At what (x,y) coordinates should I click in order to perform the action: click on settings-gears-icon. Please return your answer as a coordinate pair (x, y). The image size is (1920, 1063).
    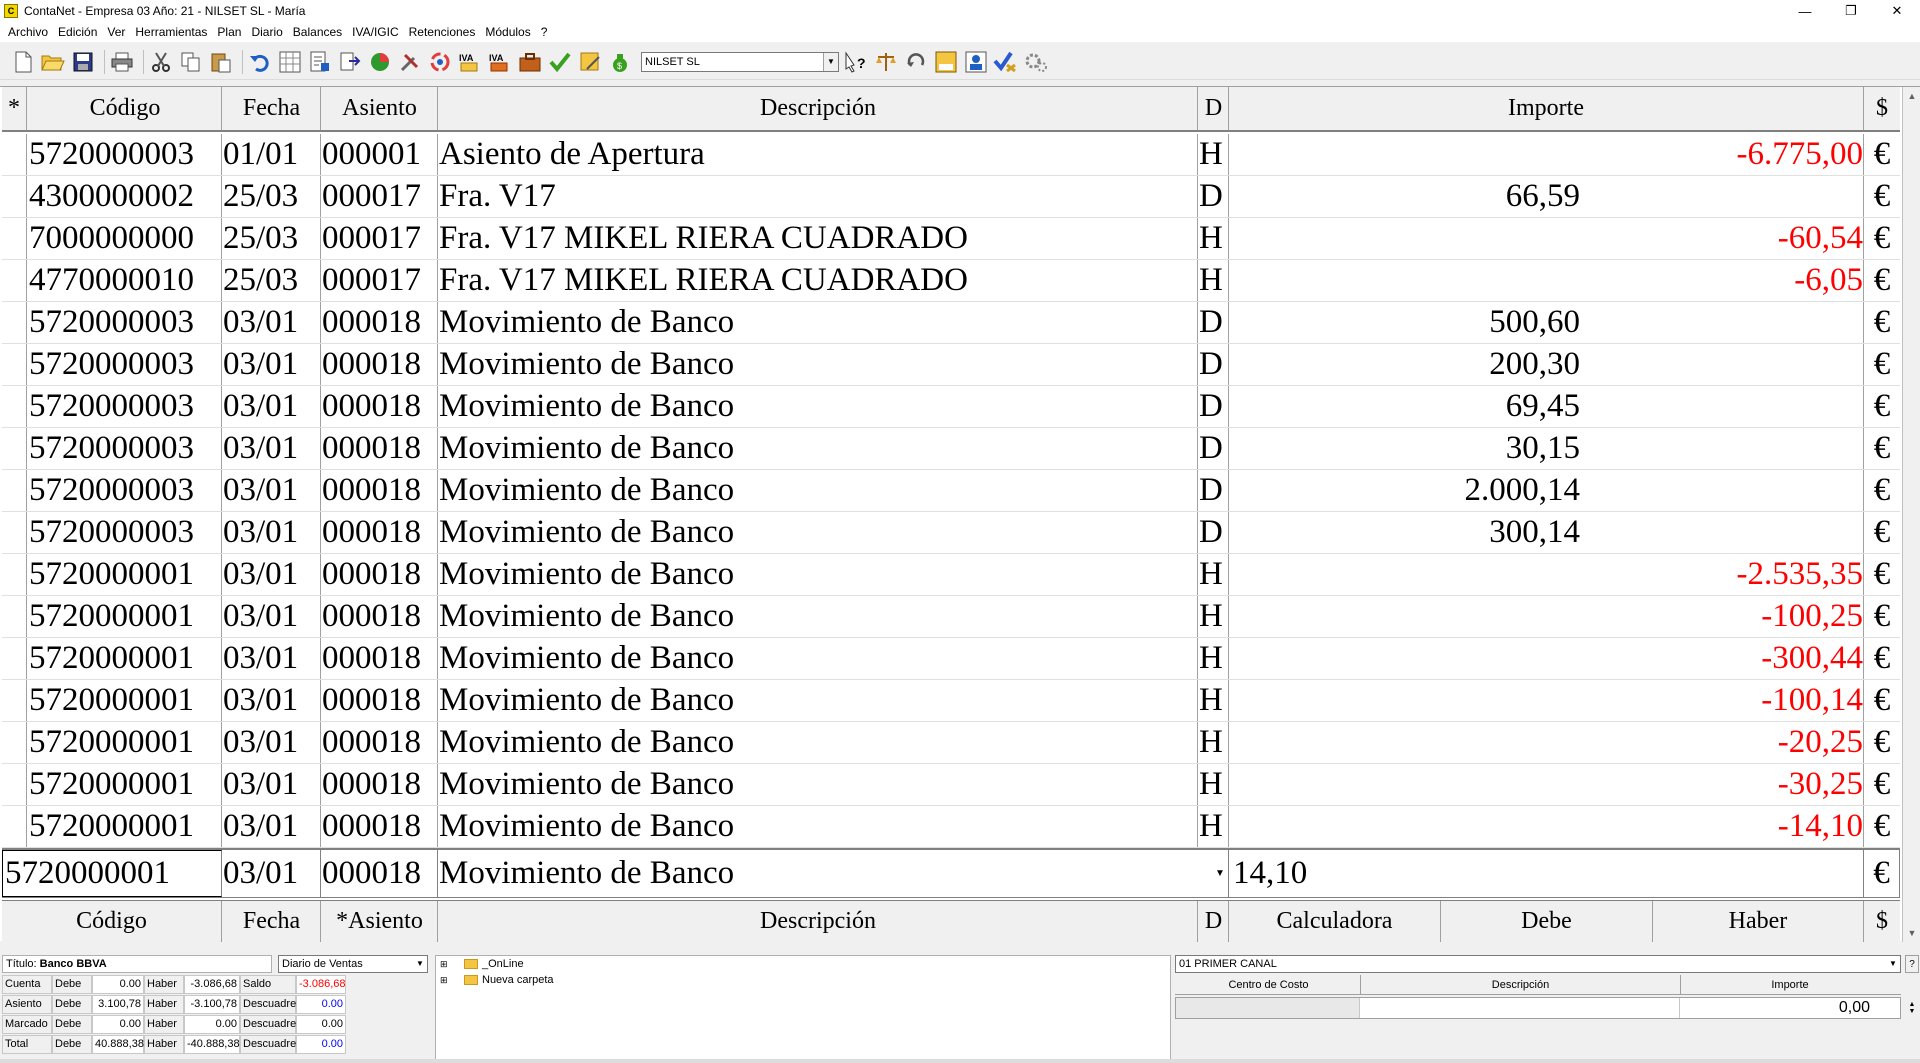
    Looking at the image, I should click on (1036, 62).